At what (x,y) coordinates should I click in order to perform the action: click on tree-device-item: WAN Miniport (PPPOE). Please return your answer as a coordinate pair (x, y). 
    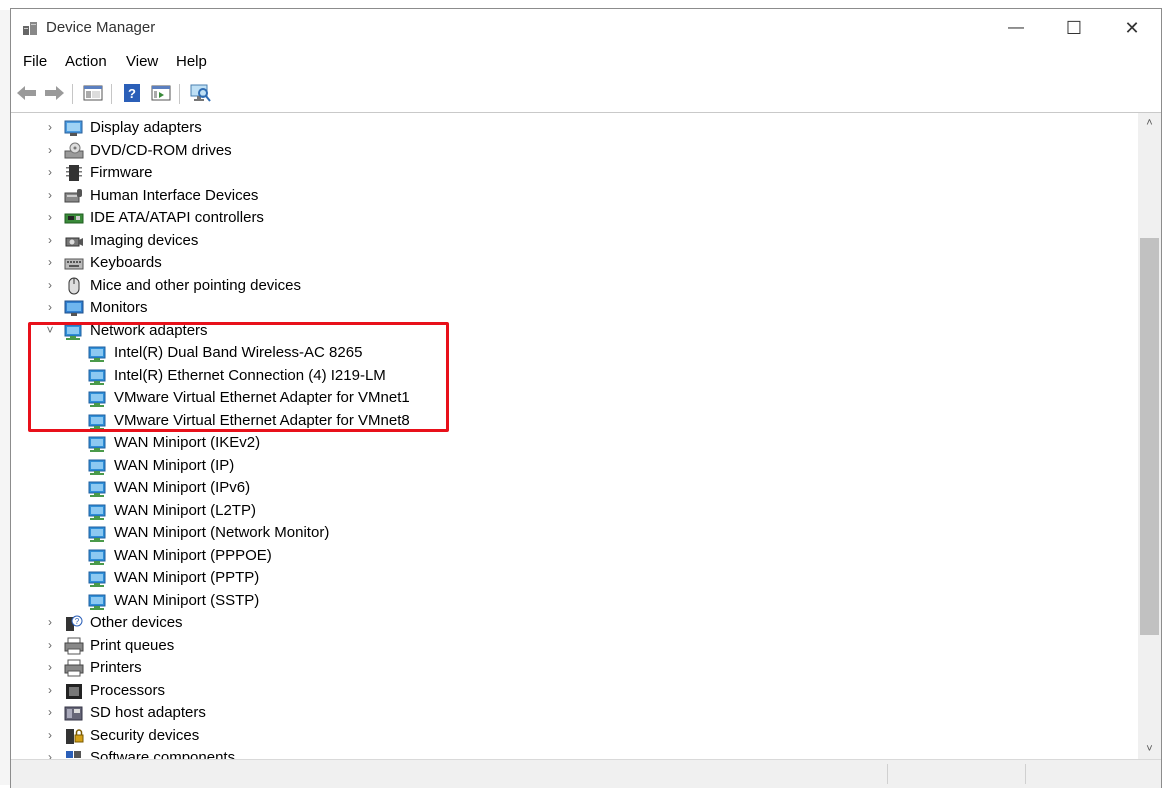
    Looking at the image, I should click on (572, 556).